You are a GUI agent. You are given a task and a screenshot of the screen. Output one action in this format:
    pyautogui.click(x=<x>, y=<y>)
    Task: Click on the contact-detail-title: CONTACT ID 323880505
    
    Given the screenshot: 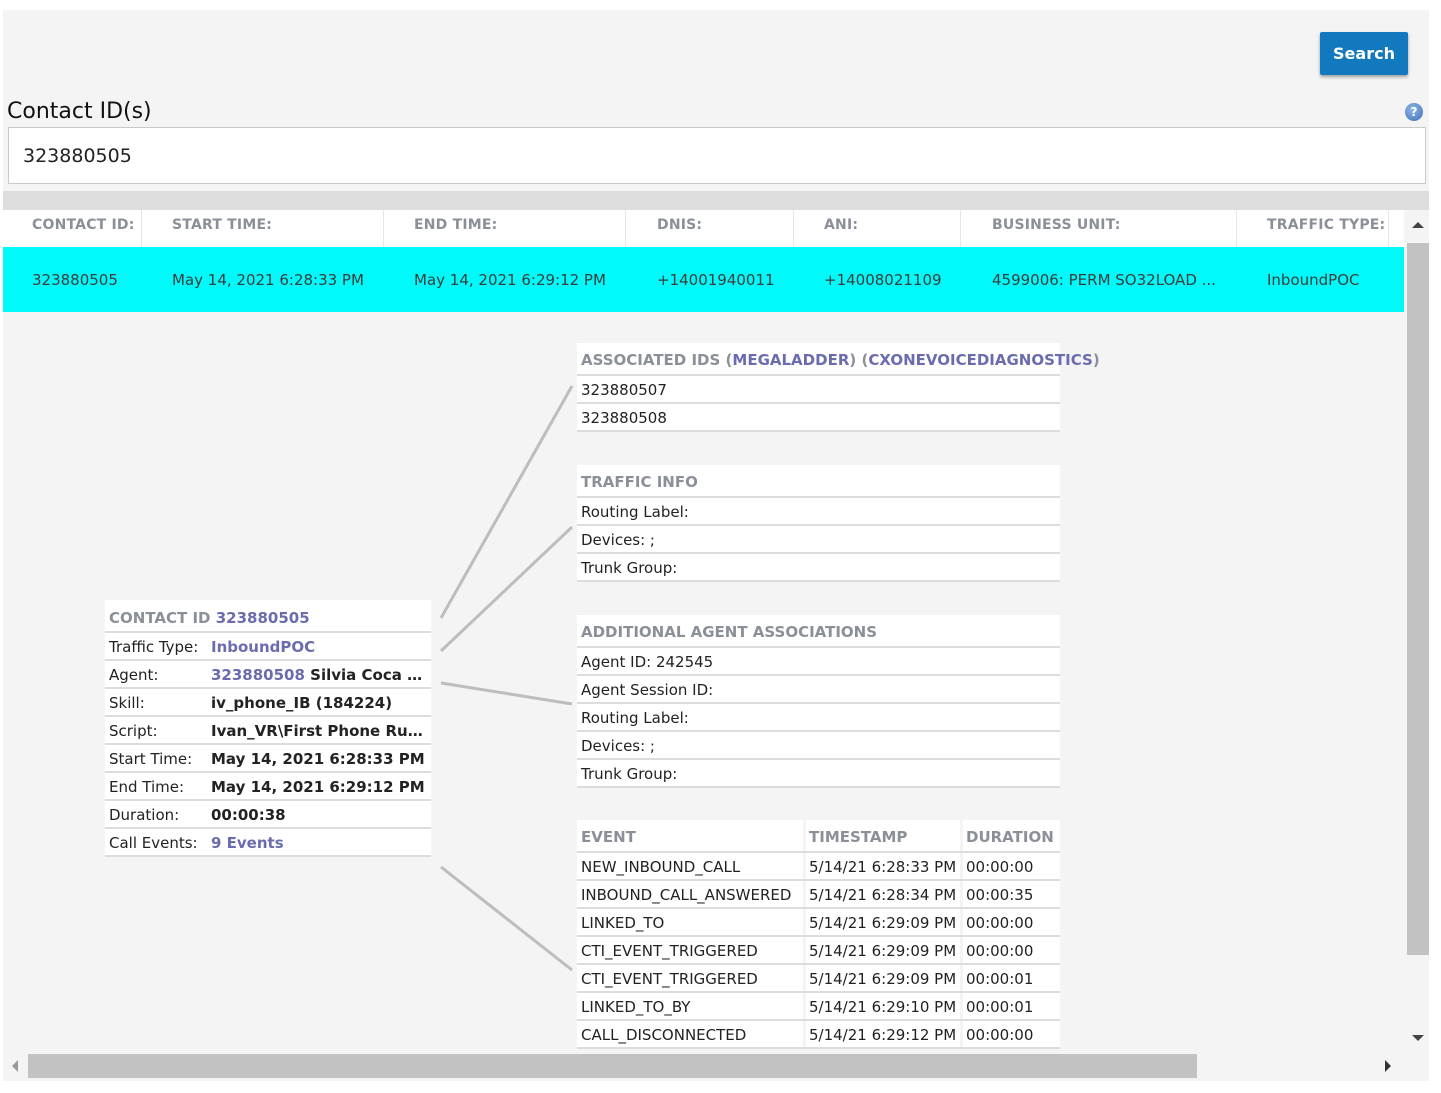 What is the action you would take?
    pyautogui.click(x=268, y=616)
    